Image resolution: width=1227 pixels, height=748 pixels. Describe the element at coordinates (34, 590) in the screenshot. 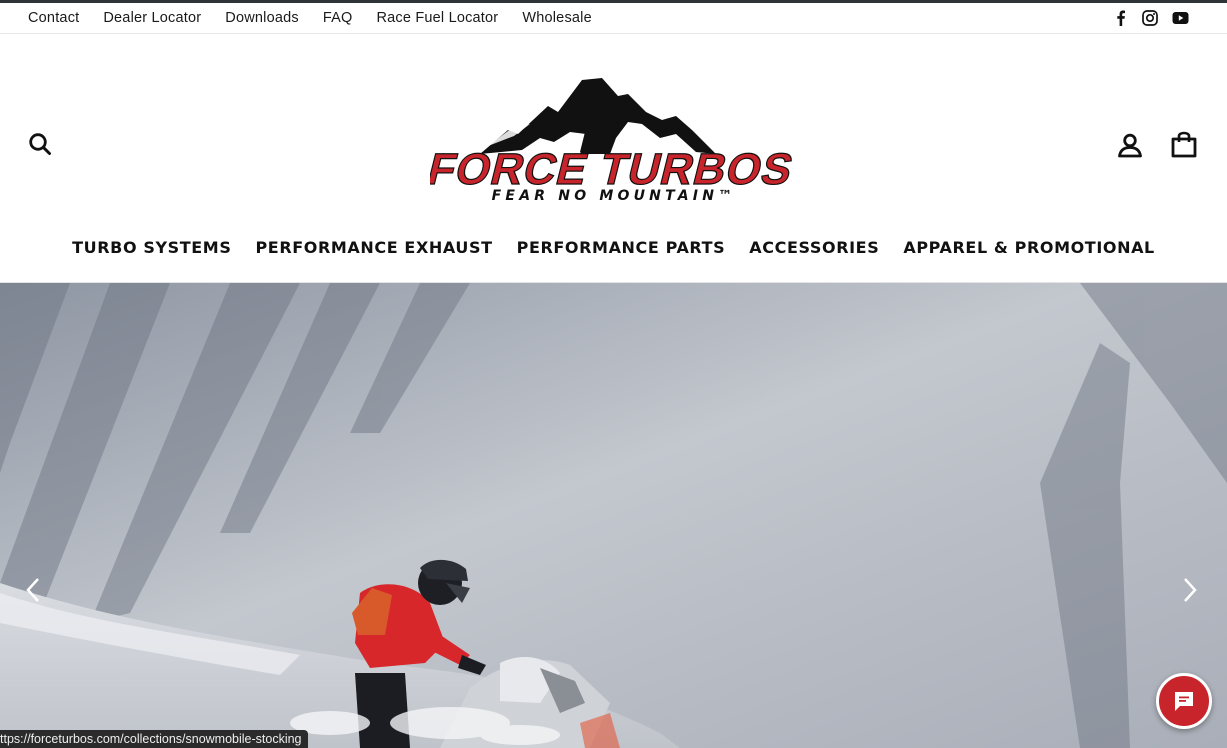

I see `chevron-left-icon` at that location.